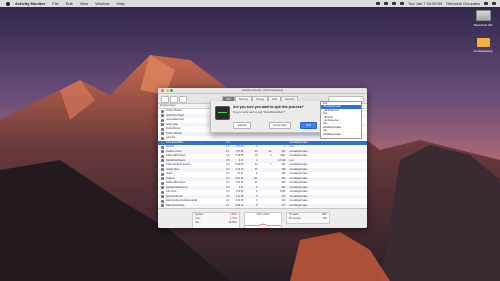 The height and width of the screenshot is (281, 500). Describe the element at coordinates (262, 90) in the screenshot. I see `window-title: Activity Monitor (All Processes)` at that location.